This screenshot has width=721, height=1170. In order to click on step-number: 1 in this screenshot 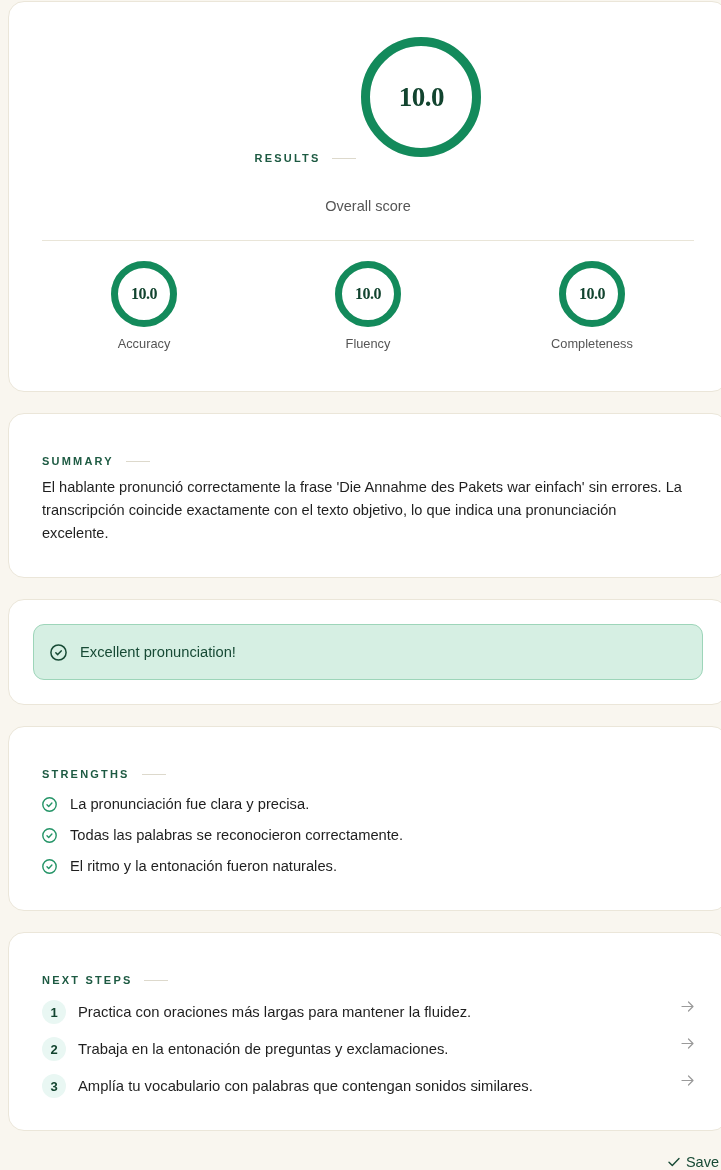, I will do `click(54, 1012)`.